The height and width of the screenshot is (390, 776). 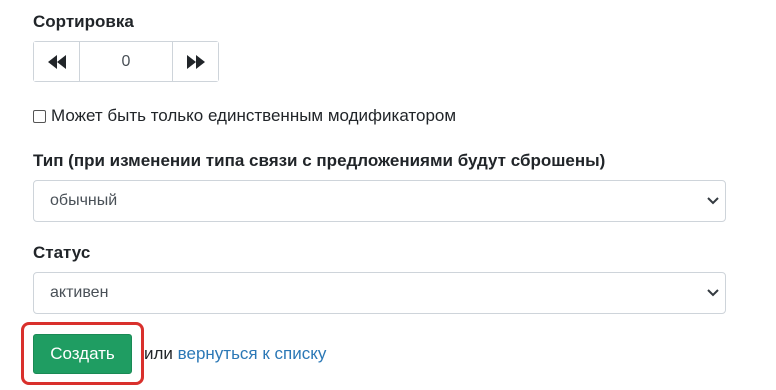 What do you see at coordinates (39, 116) in the screenshot?
I see `single-modifier-checkbox` at bounding box center [39, 116].